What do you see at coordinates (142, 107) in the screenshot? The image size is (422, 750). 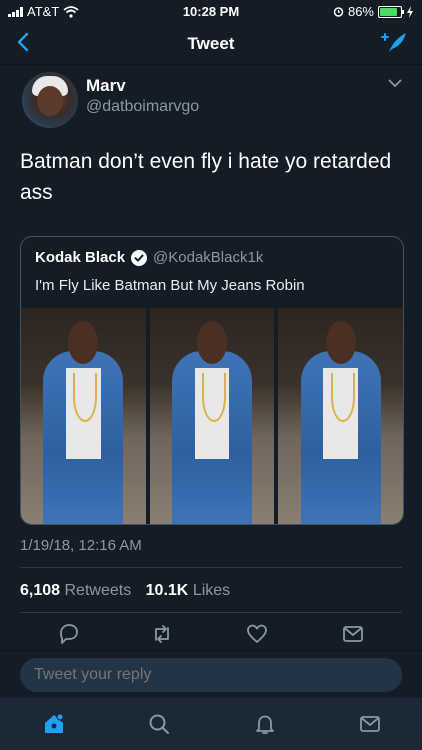 I see `author-handle: @datboimarvgo` at bounding box center [142, 107].